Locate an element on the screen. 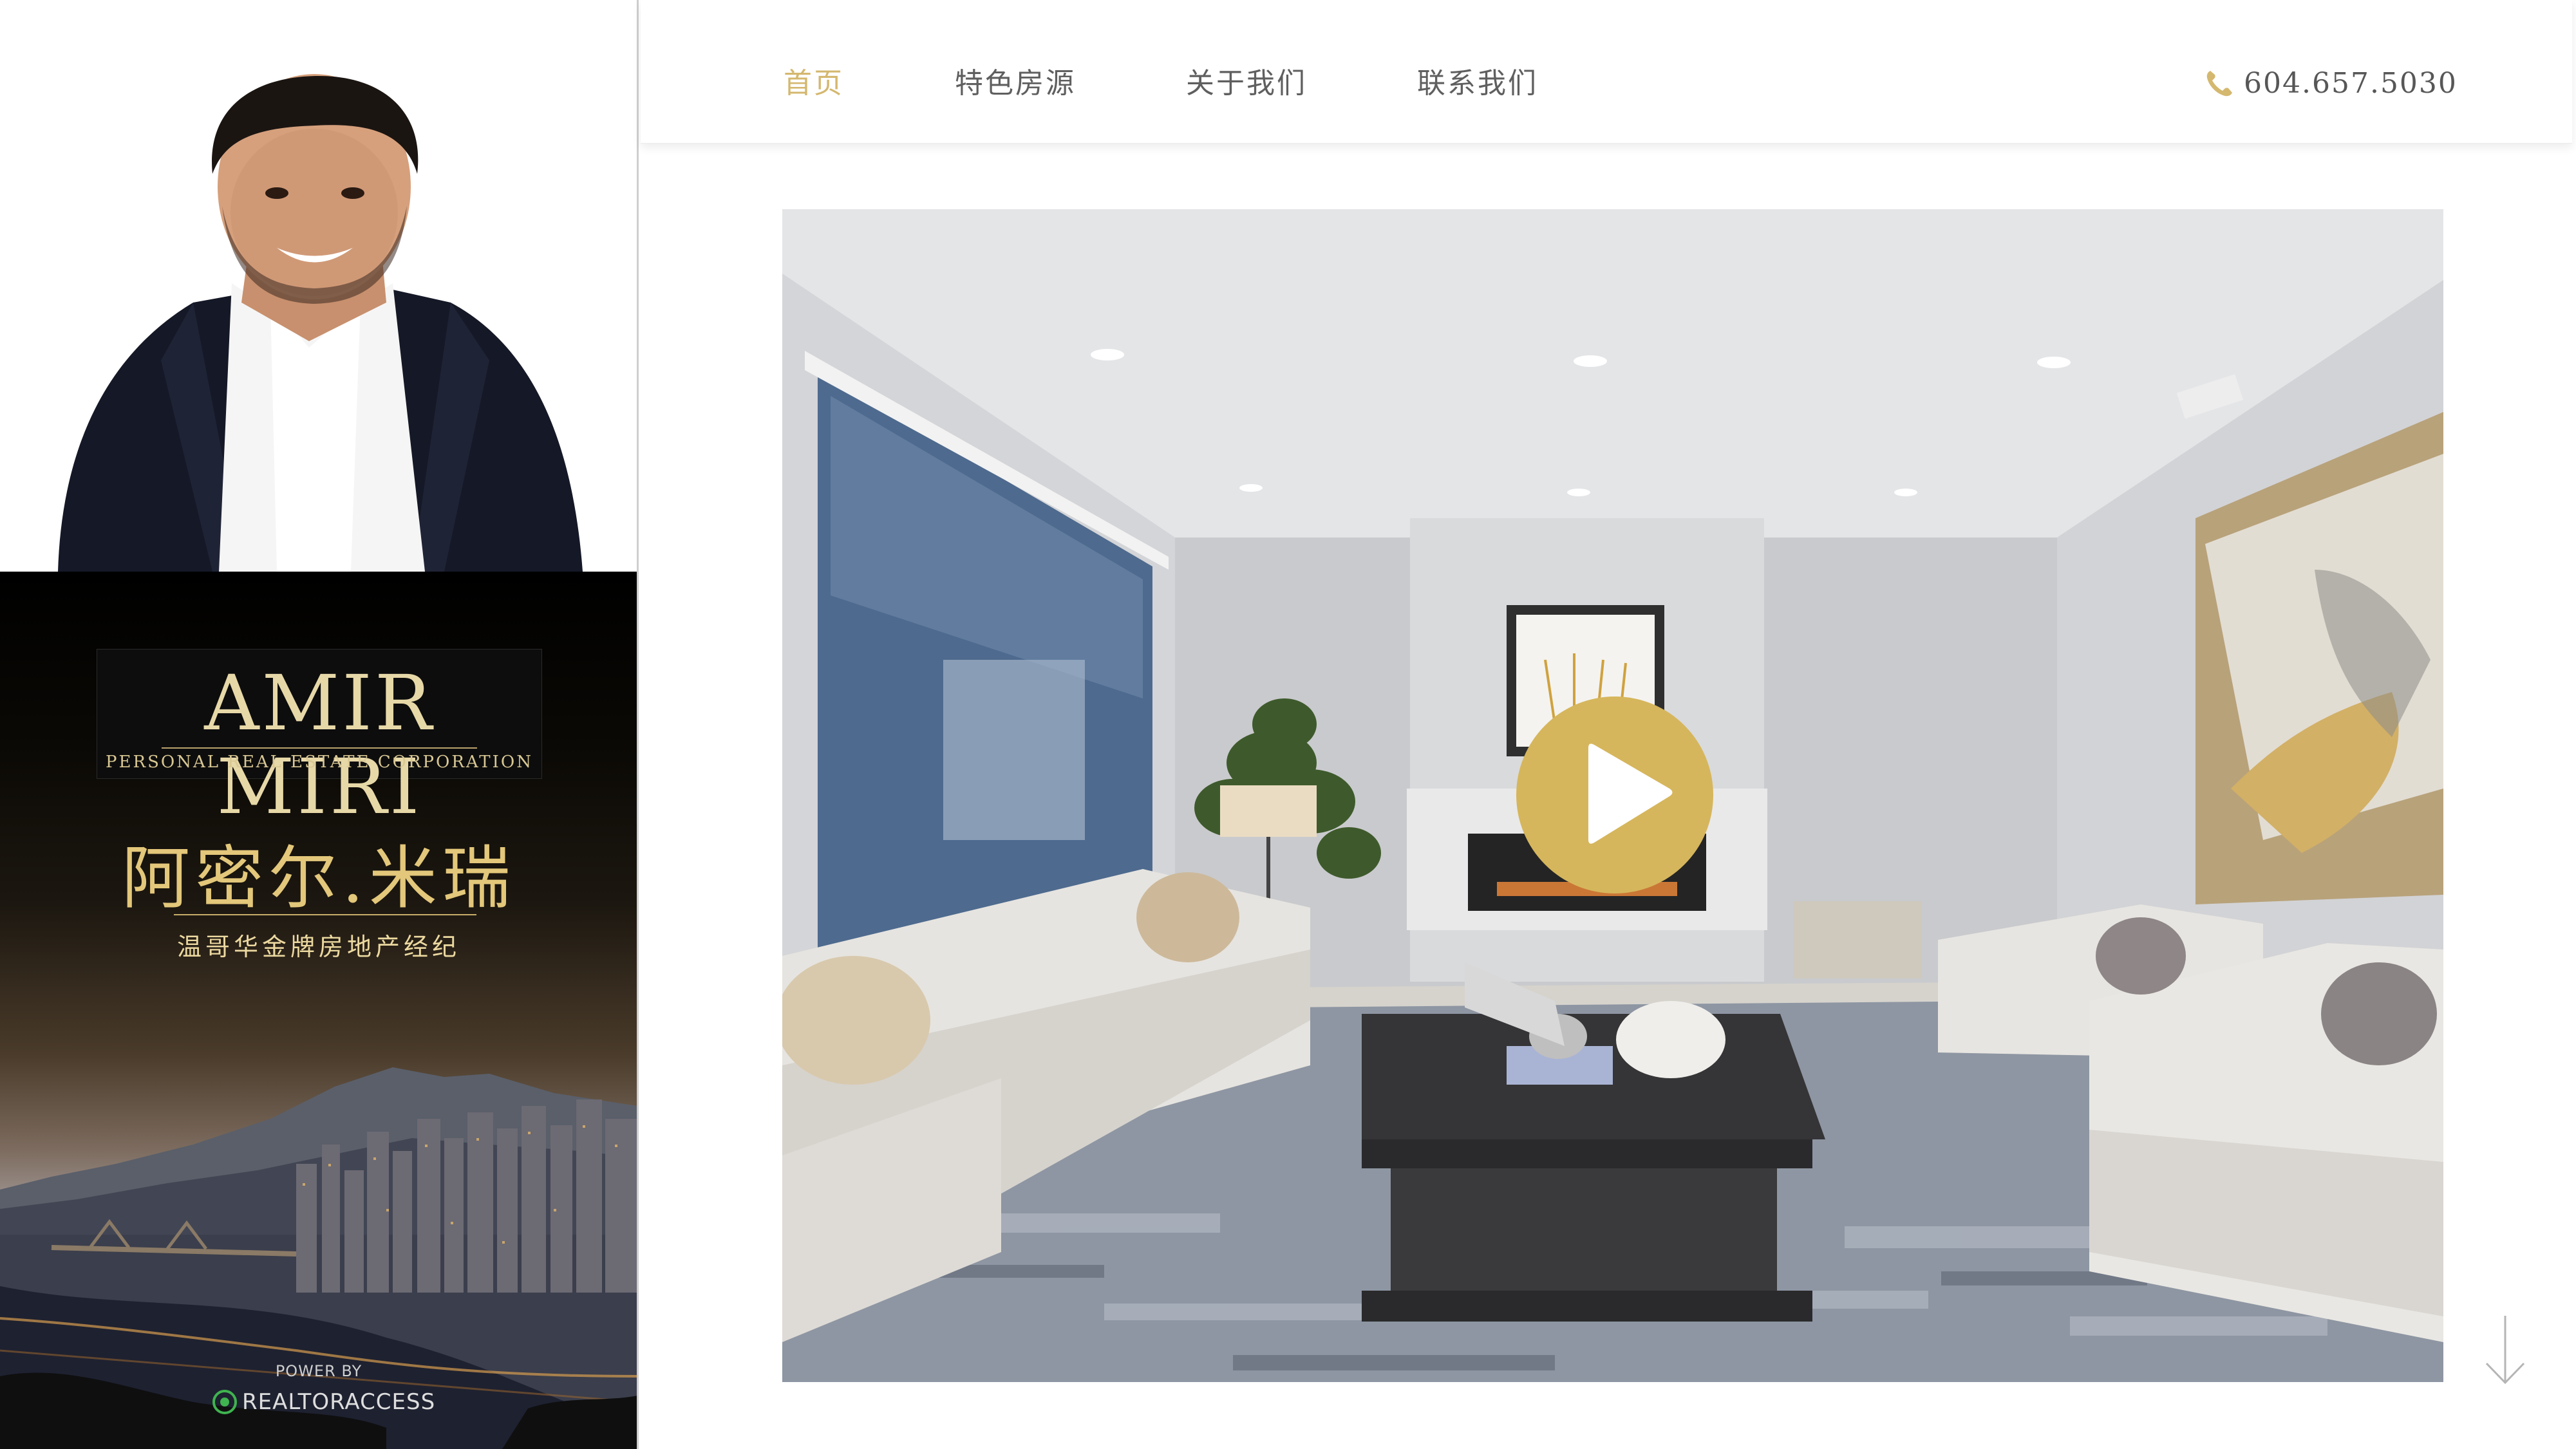  logo-divider is located at coordinates (319, 748).